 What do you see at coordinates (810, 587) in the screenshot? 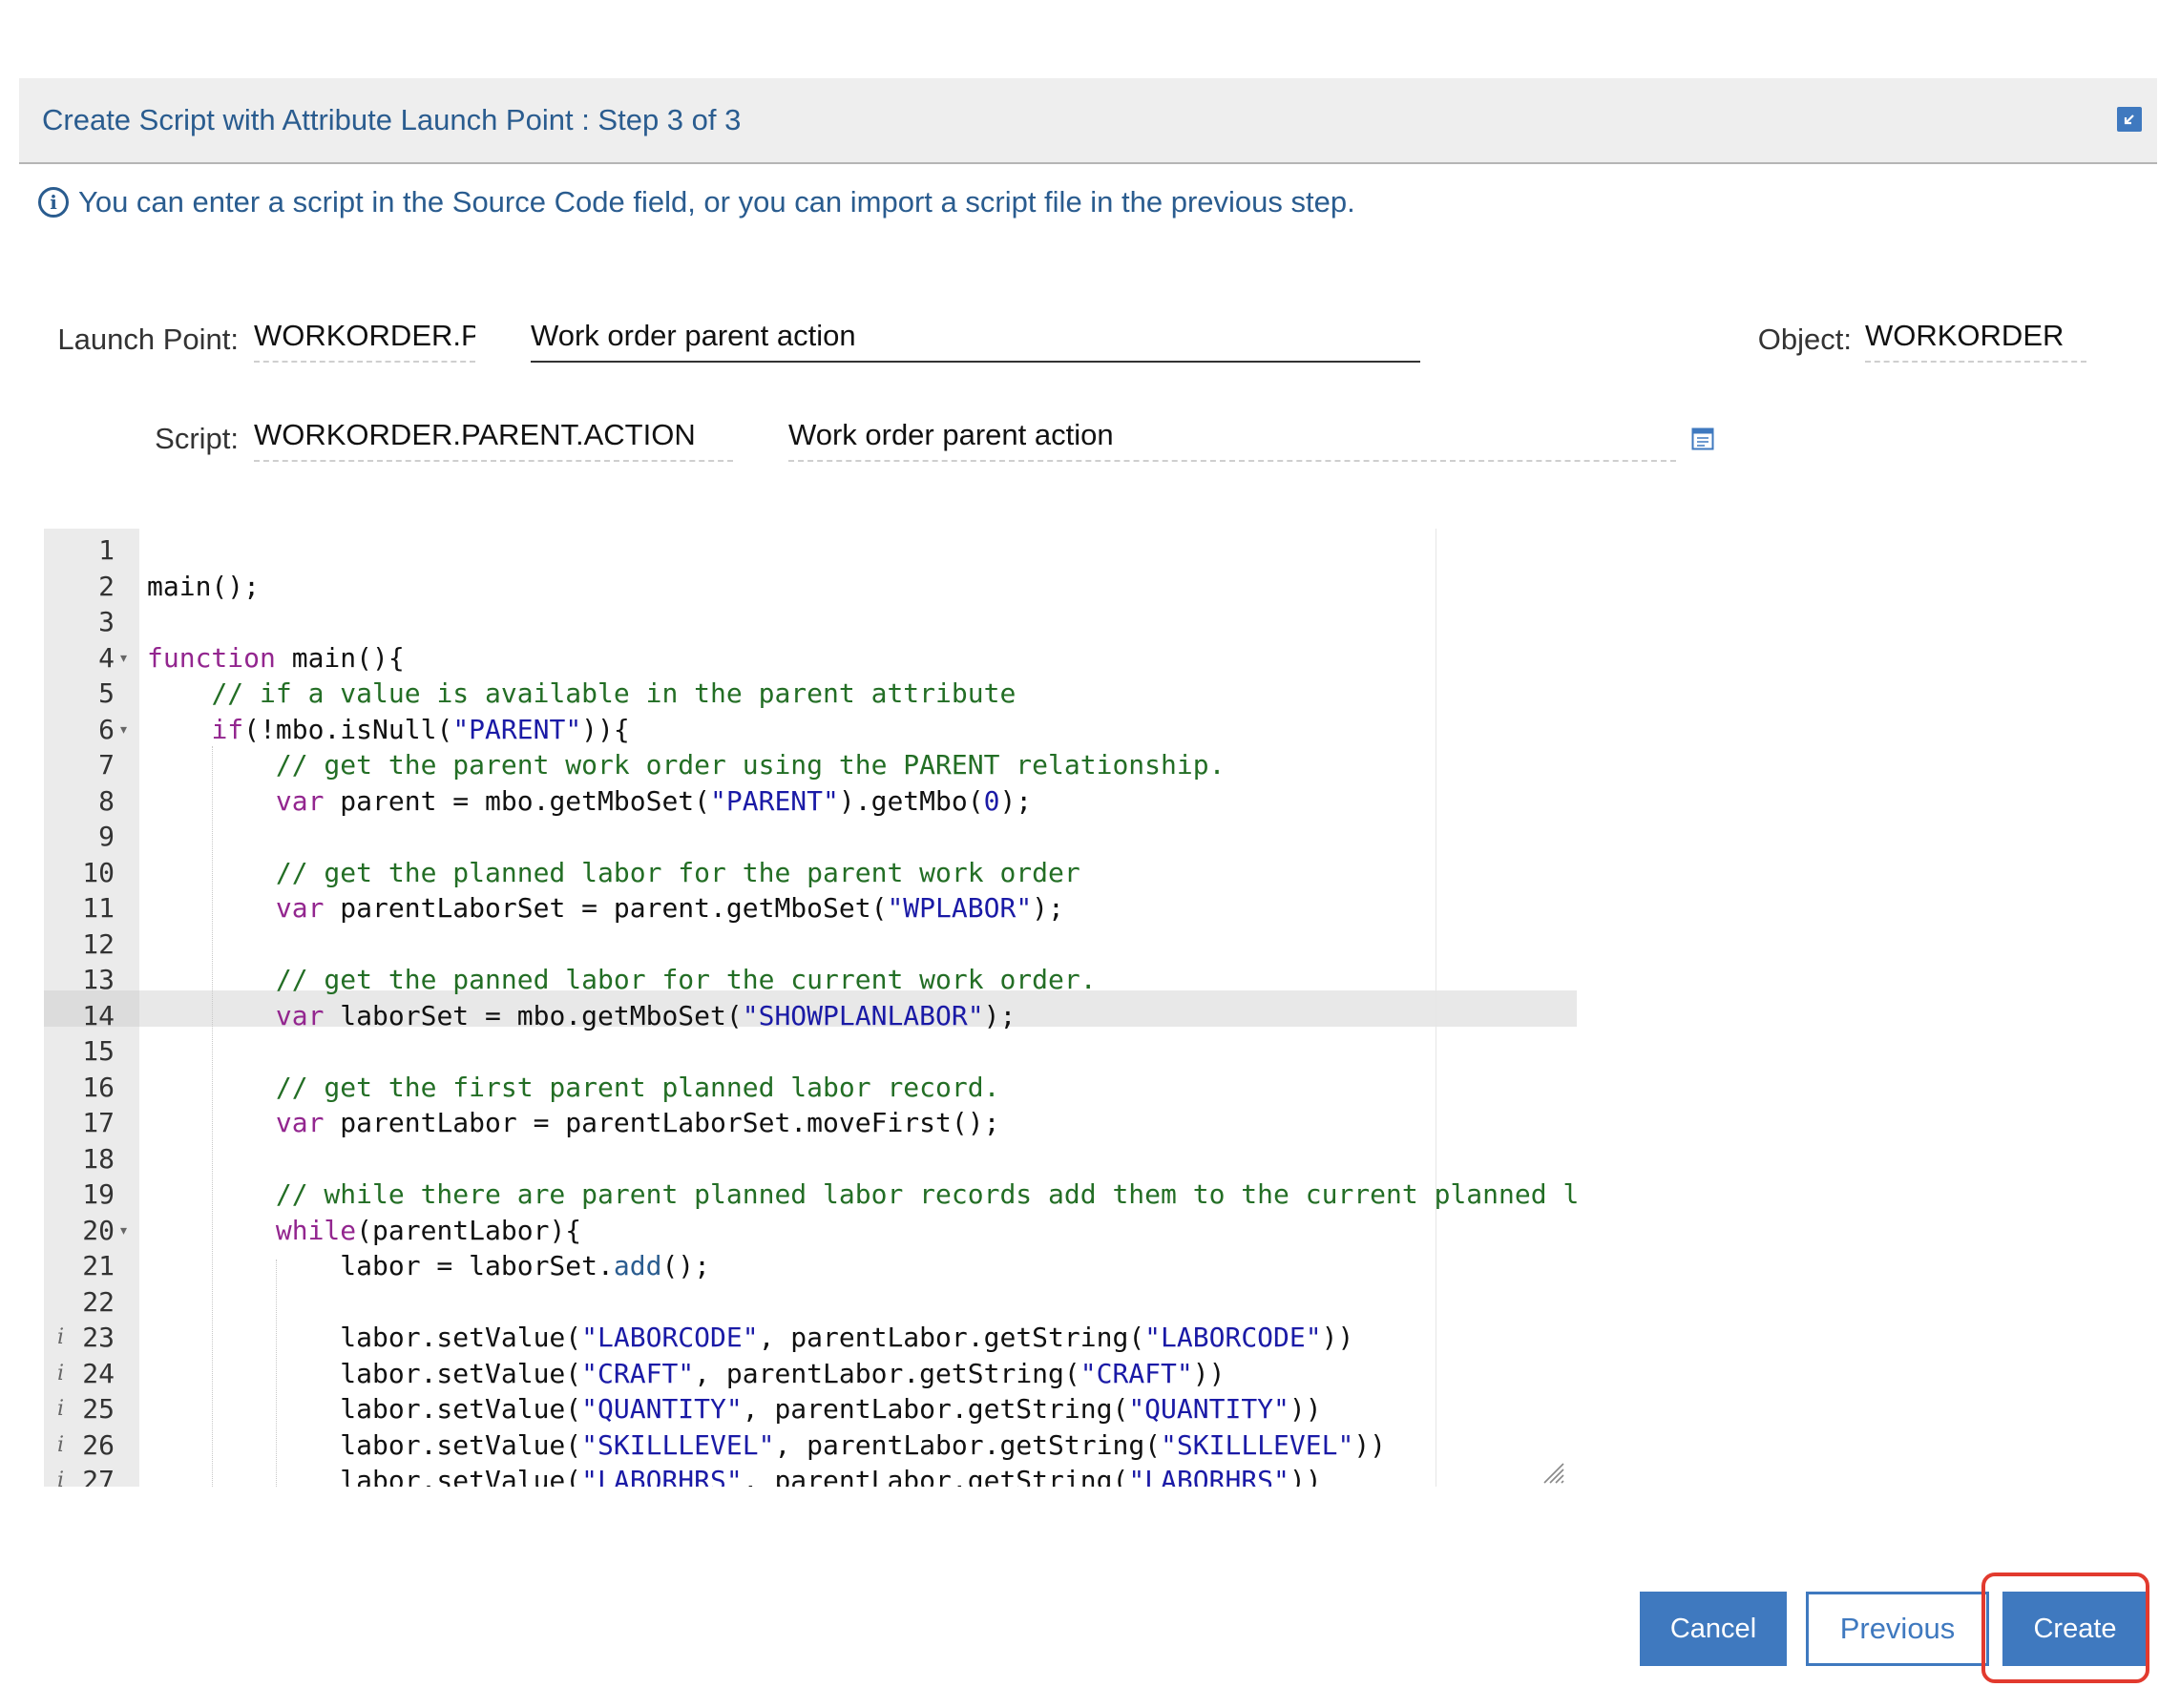
I see `code-line: 2 main();` at bounding box center [810, 587].